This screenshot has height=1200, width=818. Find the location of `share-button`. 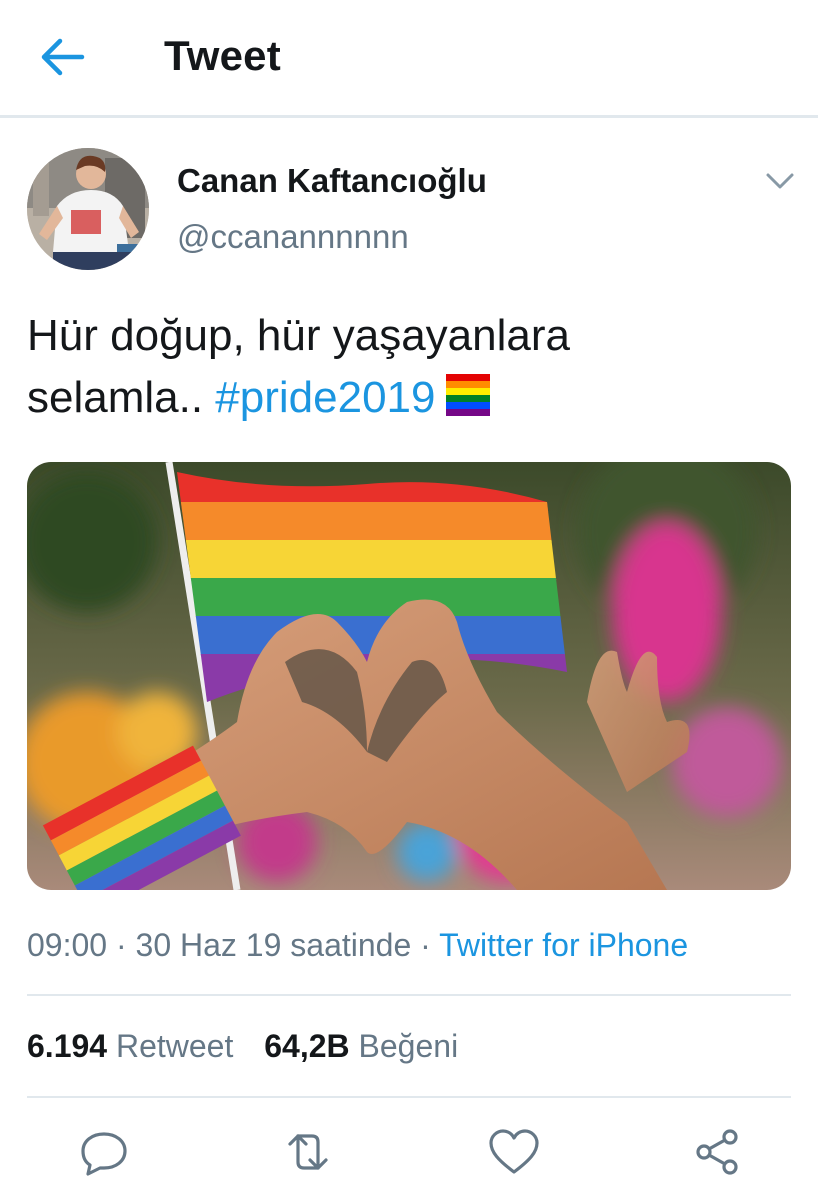

share-button is located at coordinates (718, 1152).